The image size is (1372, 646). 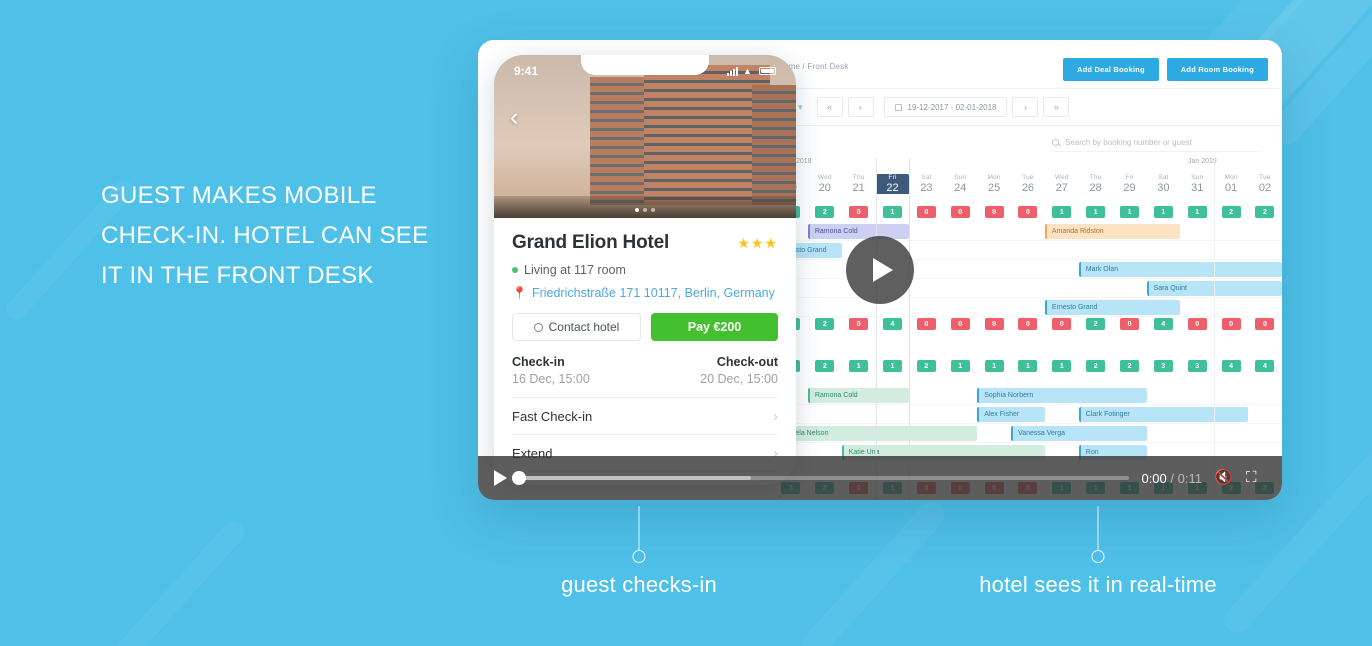 I want to click on calendar-day-21: Thu 21, so click(x=859, y=184).